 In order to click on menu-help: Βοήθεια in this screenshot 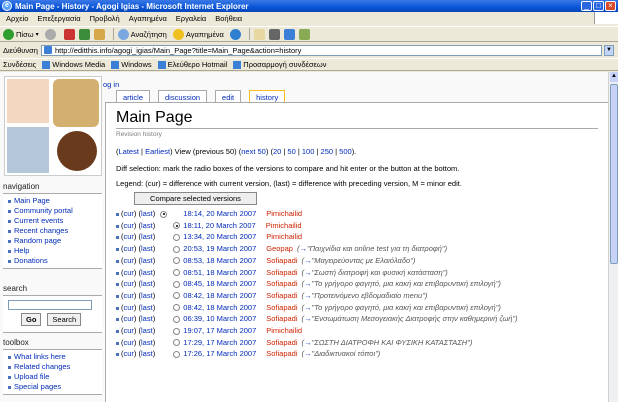, I will do `click(228, 18)`.